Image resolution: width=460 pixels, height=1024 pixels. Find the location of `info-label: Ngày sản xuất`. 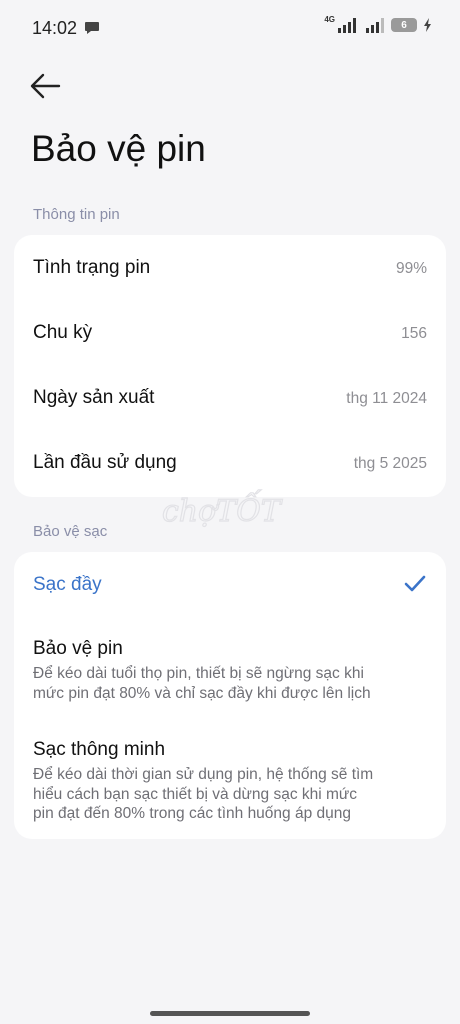

info-label: Ngày sản xuất is located at coordinates (94, 397).